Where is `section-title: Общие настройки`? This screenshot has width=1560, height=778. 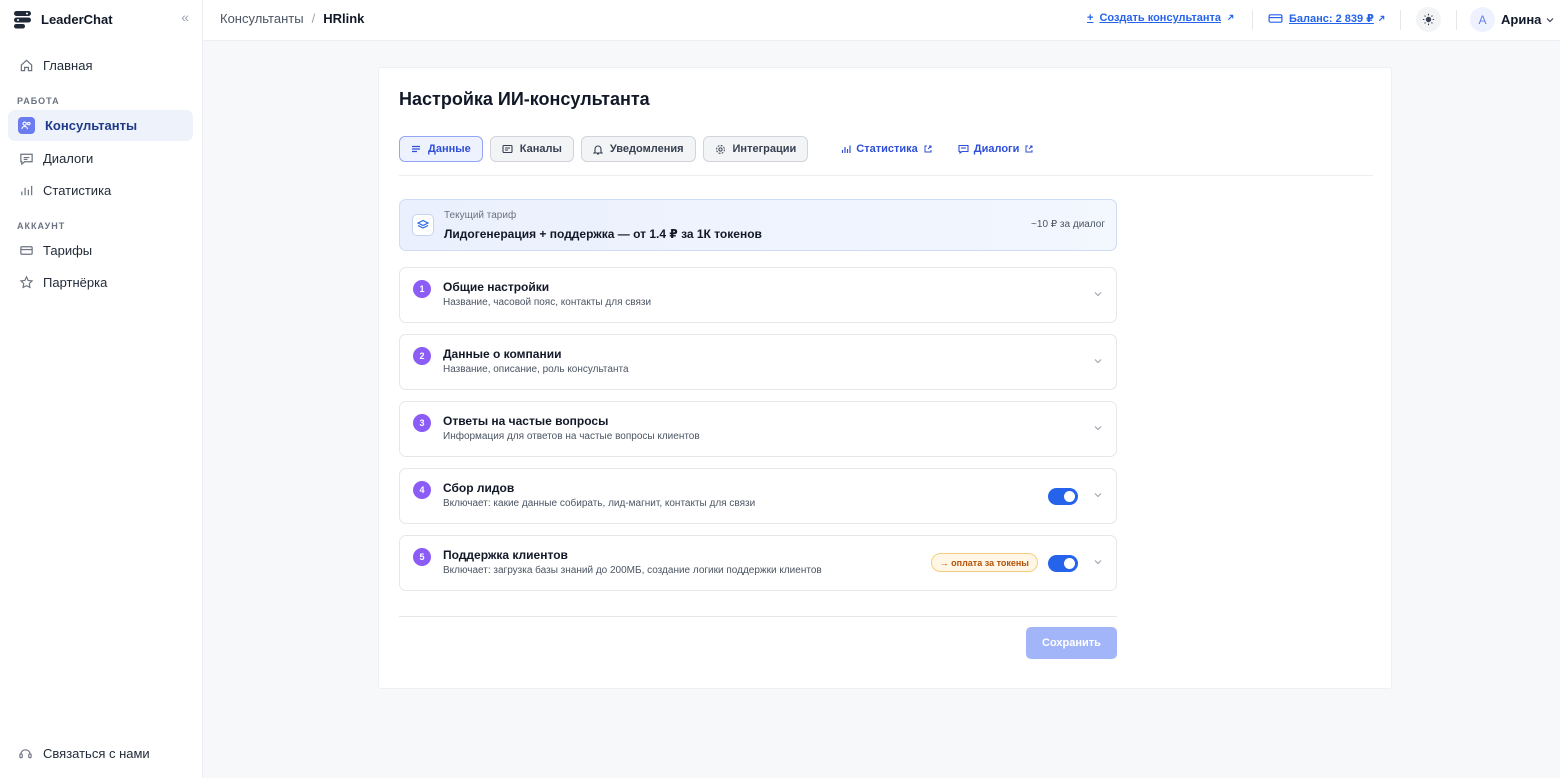 section-title: Общие настройки is located at coordinates (496, 287).